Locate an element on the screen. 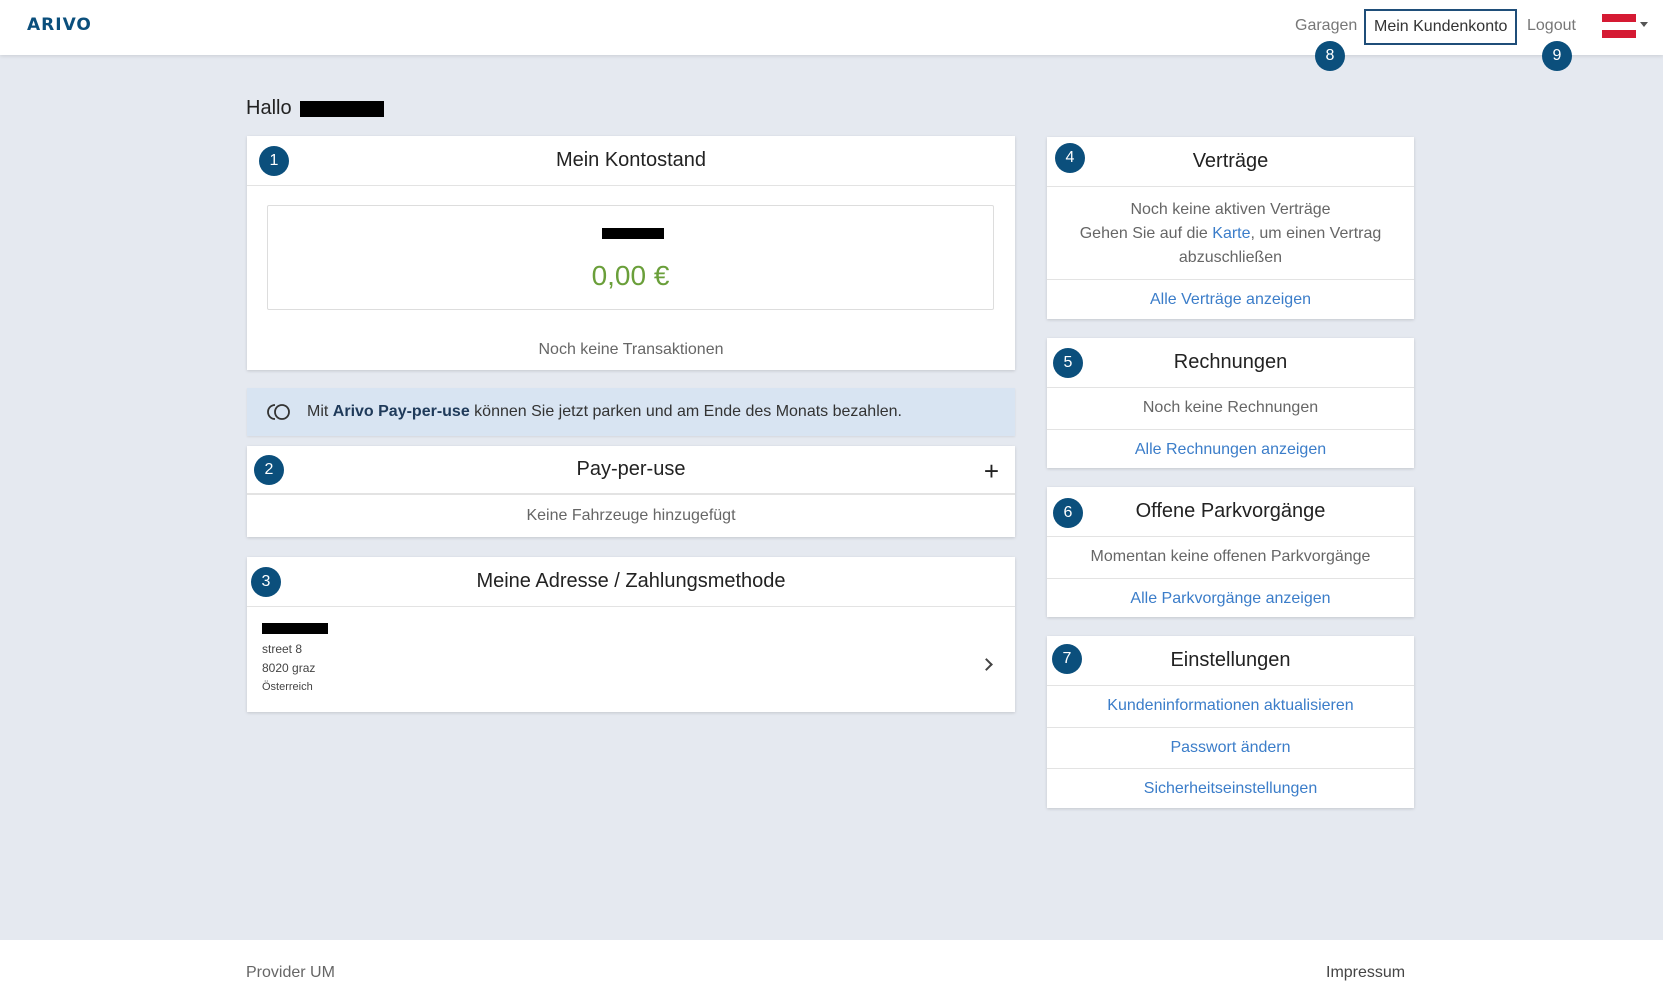  balance-box: 0,00 € is located at coordinates (630, 257).